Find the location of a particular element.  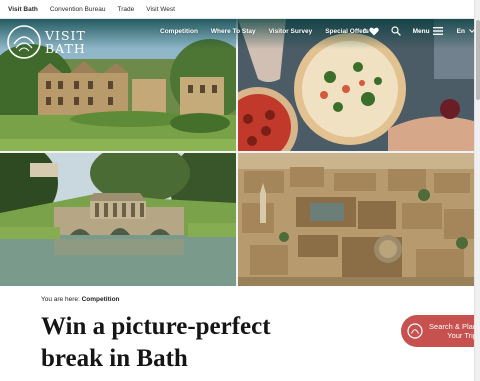

cta-label: Search & Plan Your Trip is located at coordinates (453, 331).